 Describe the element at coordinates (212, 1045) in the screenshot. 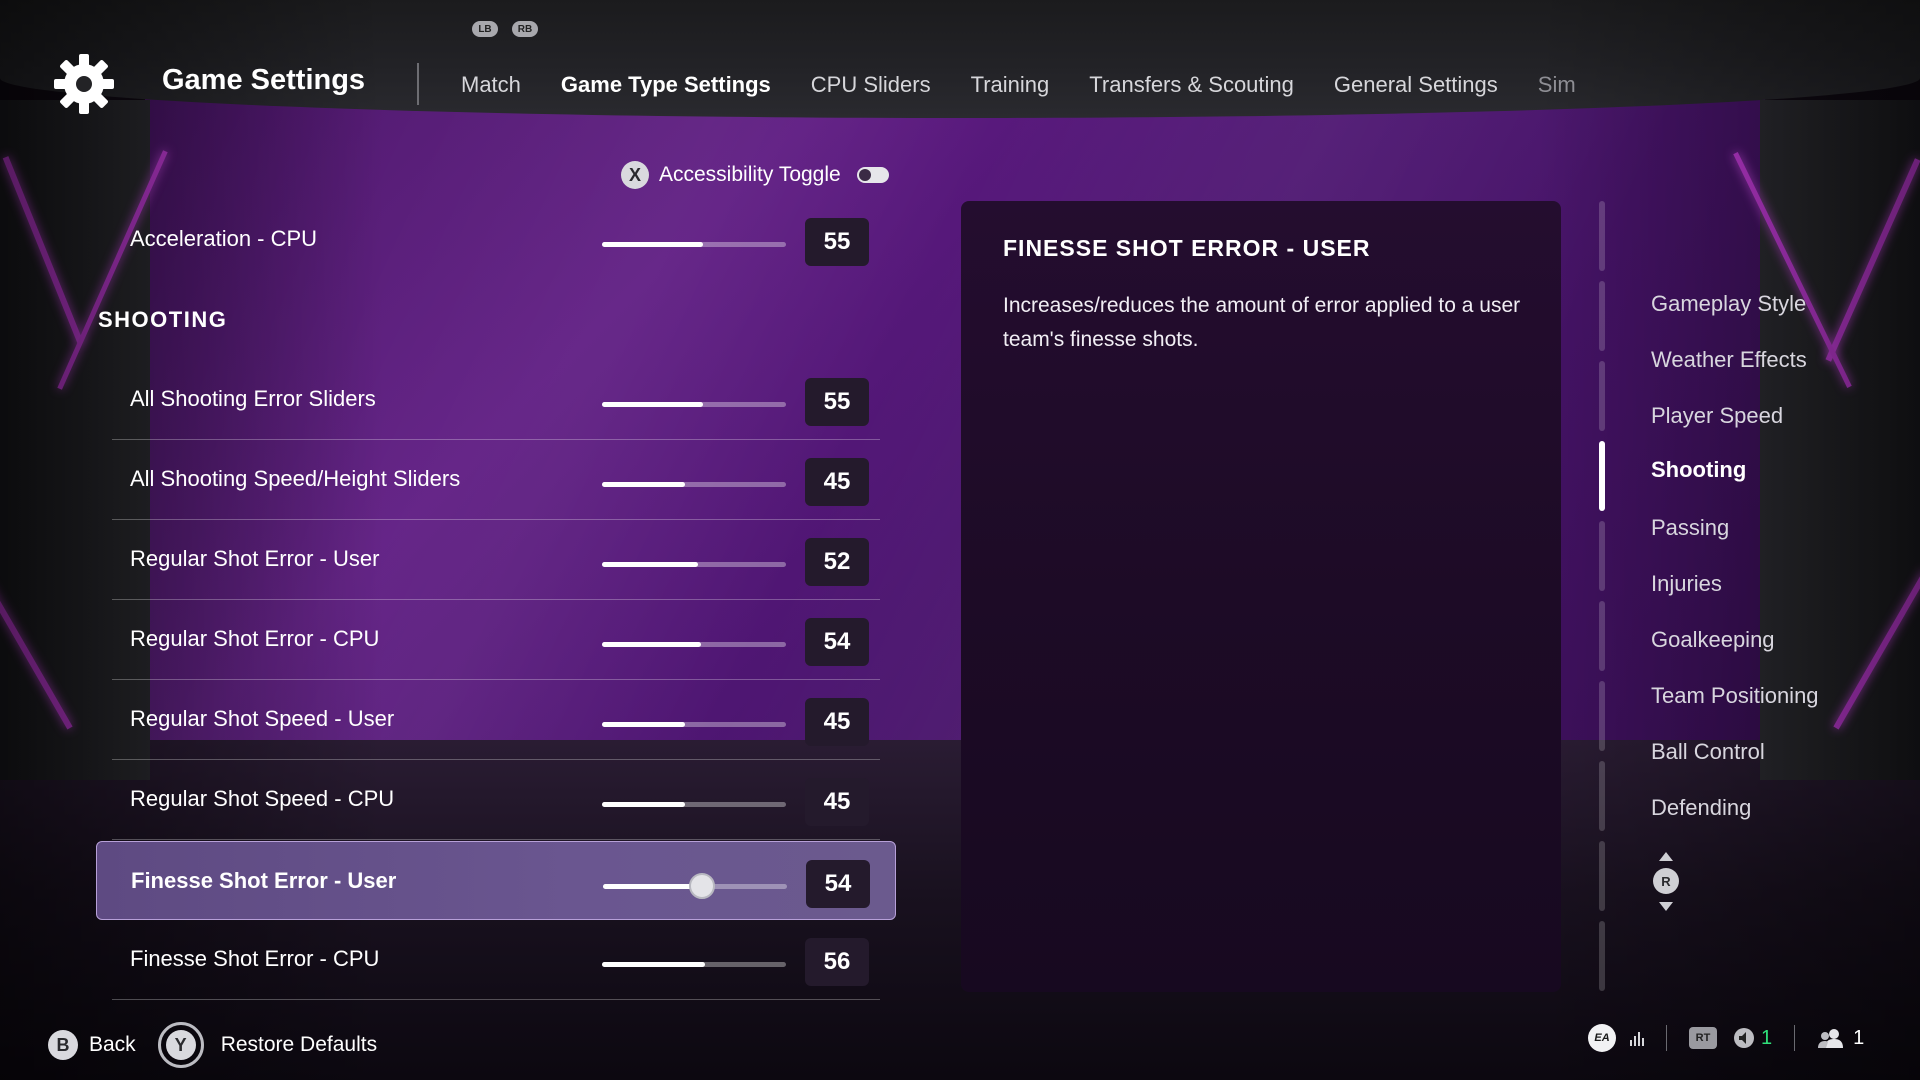

I see `footer-actions: B Back Y Restore Defaults` at that location.